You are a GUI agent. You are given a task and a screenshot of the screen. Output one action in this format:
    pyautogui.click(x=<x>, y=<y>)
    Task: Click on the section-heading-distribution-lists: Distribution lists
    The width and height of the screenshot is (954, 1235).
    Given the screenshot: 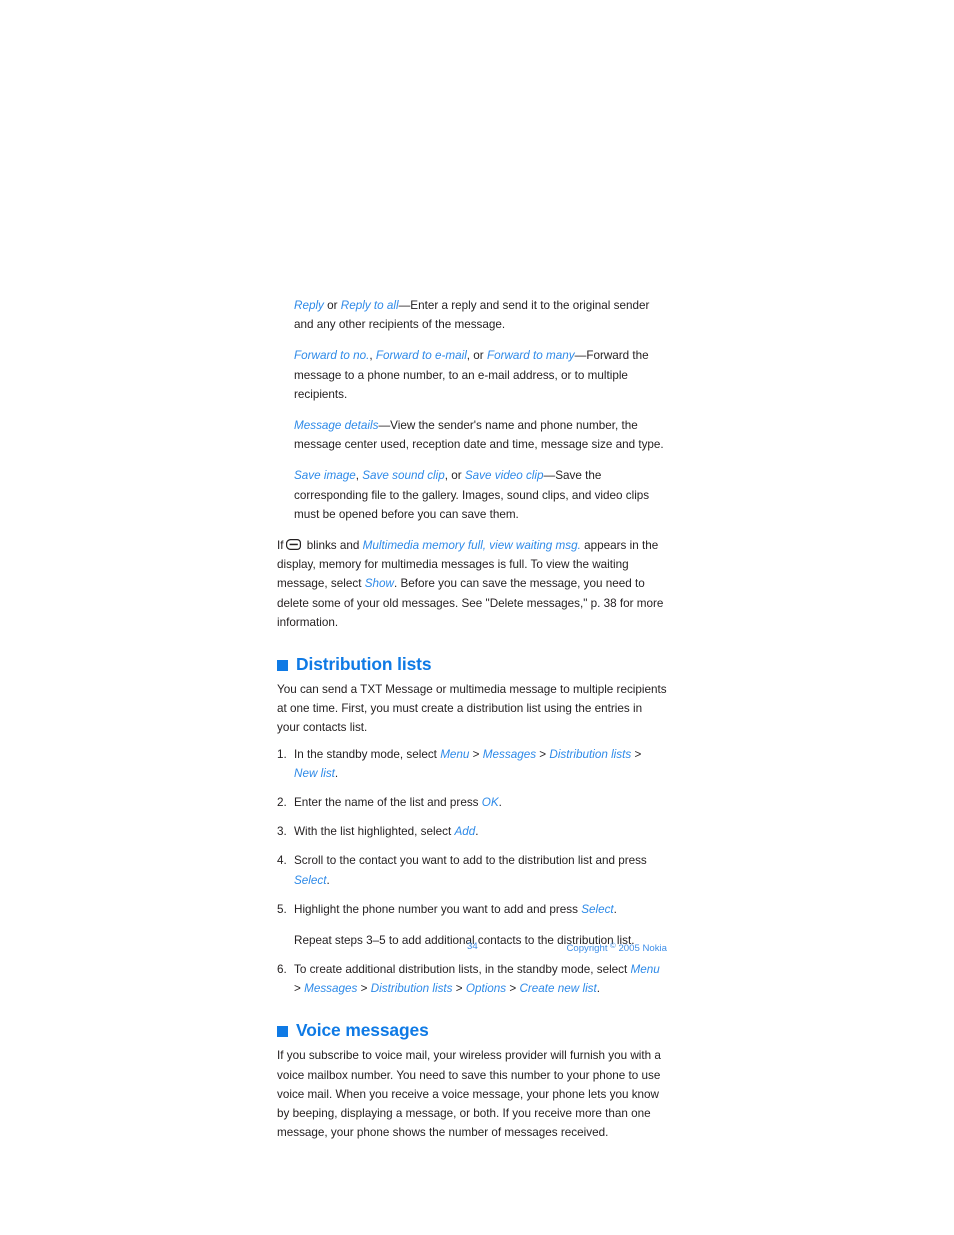 What is the action you would take?
    pyautogui.click(x=472, y=664)
    